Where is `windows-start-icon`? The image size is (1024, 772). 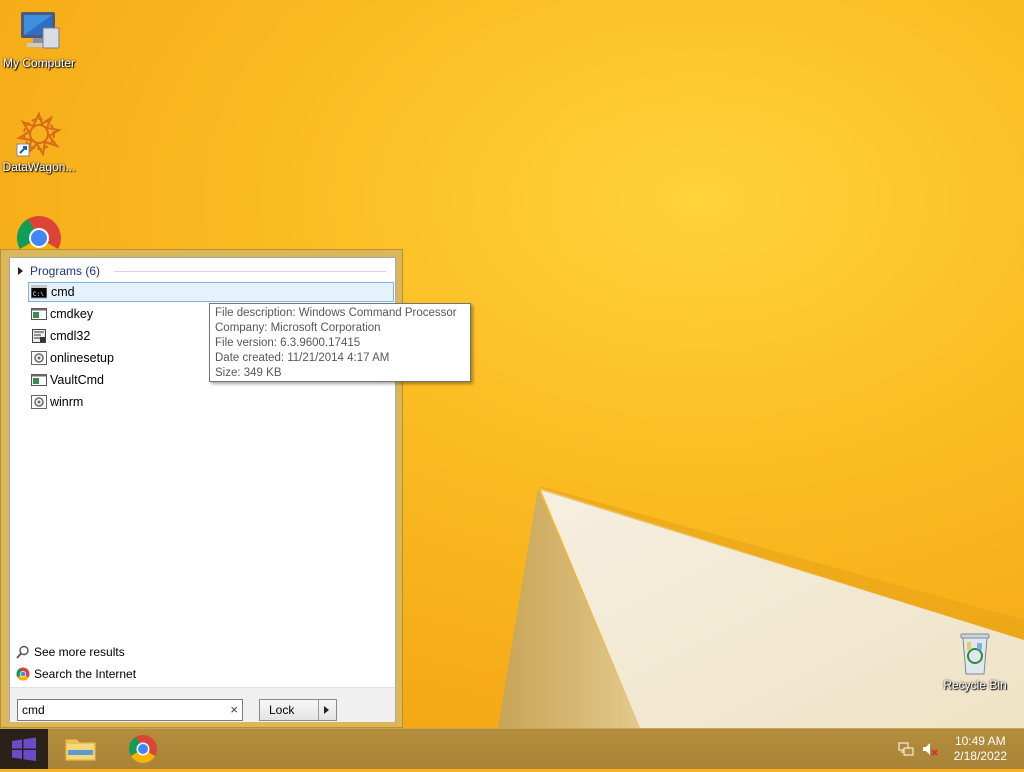 windows-start-icon is located at coordinates (24, 749).